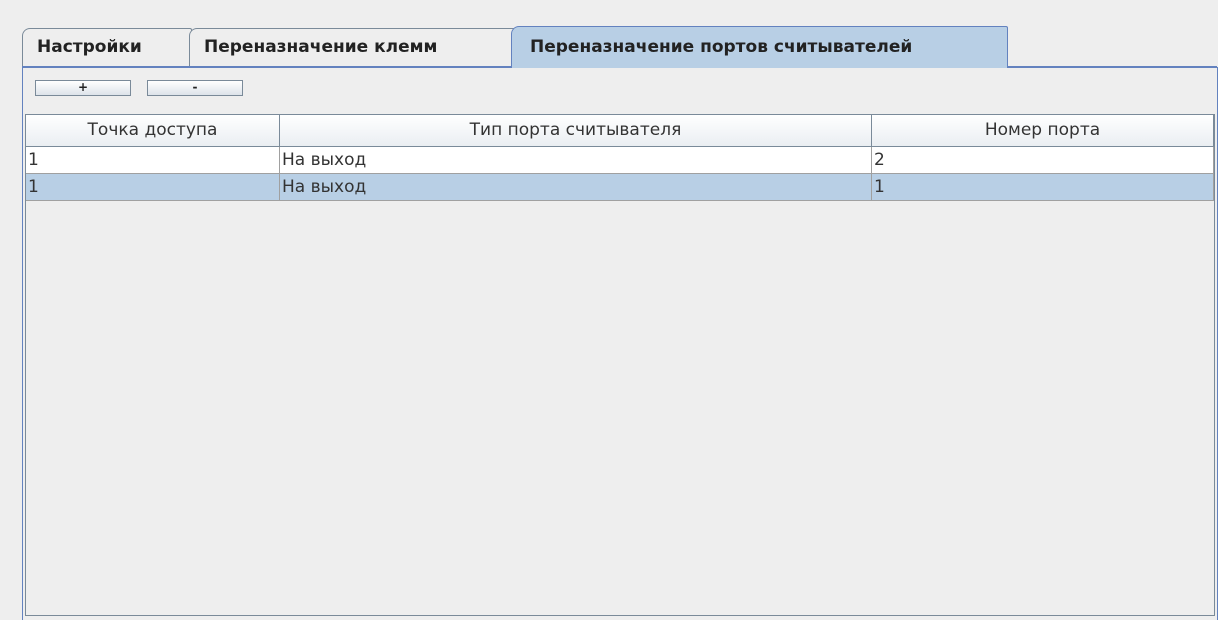 The height and width of the screenshot is (620, 1218). Describe the element at coordinates (83, 88) in the screenshot. I see `add-row-button: +` at that location.